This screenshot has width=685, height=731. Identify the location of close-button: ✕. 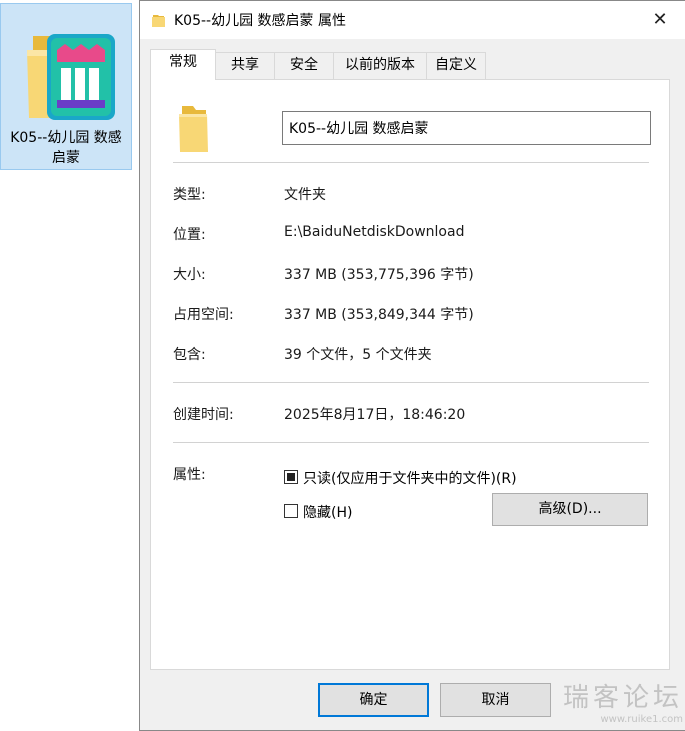
(660, 20).